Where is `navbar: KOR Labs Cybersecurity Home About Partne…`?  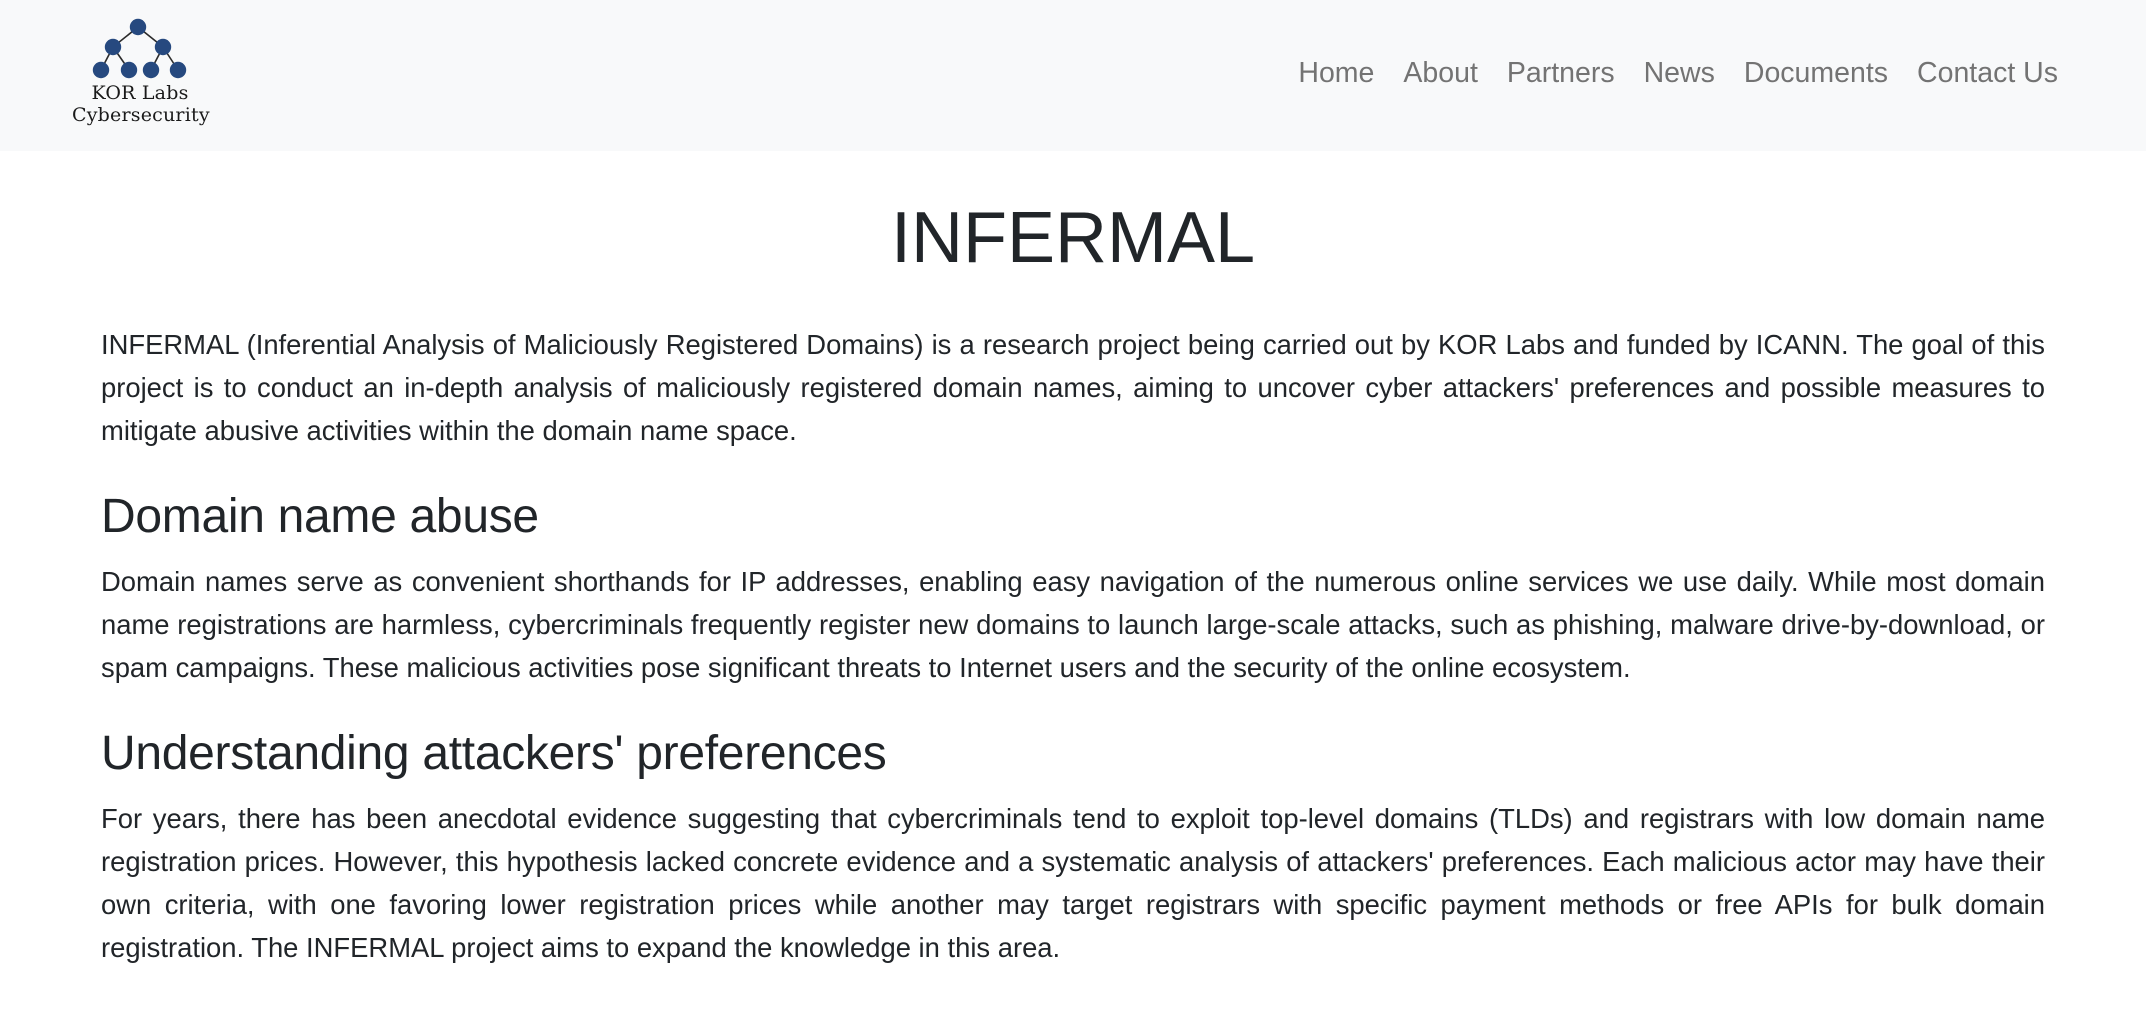
navbar: KOR Labs Cybersecurity Home About Partne… is located at coordinates (1073, 75).